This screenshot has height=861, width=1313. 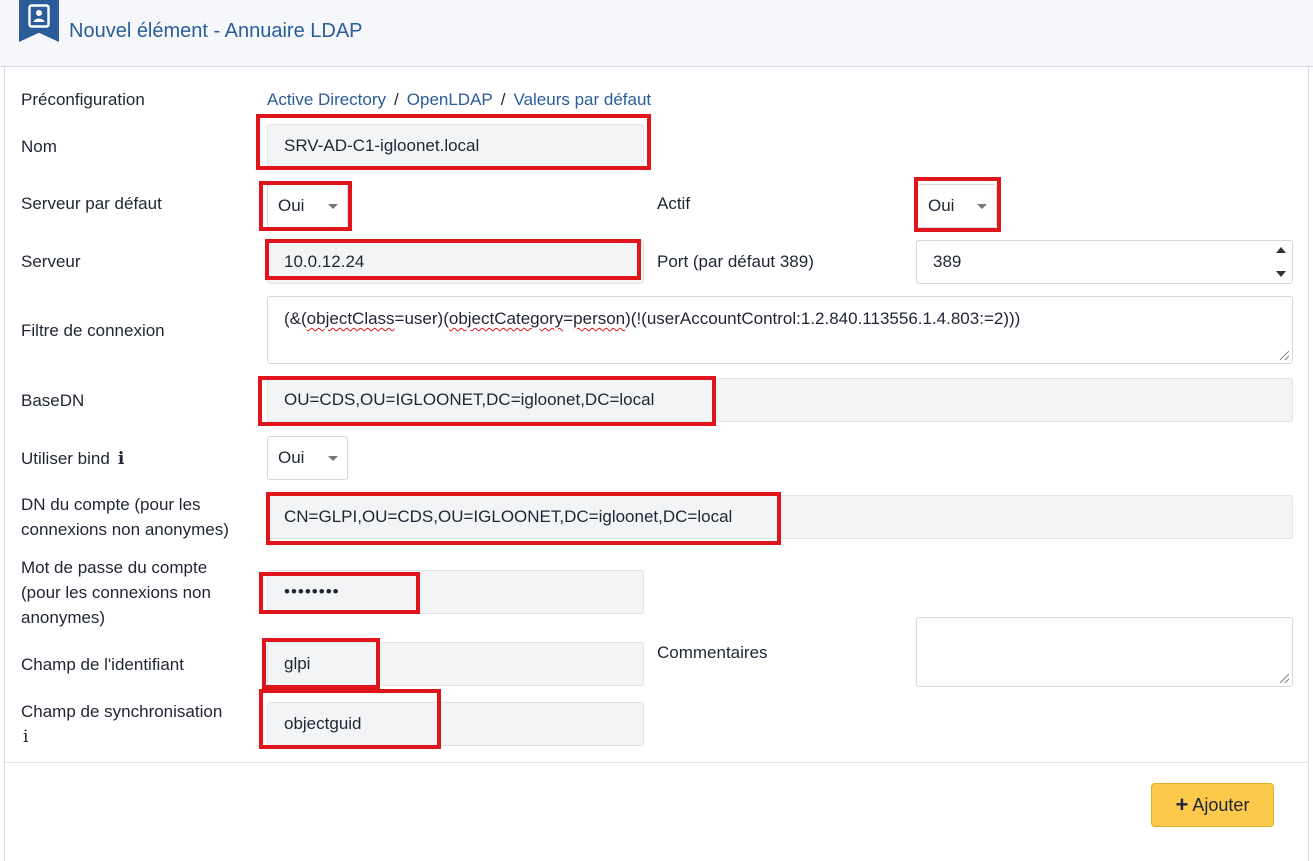 I want to click on nom-label: Nom, so click(x=39, y=146).